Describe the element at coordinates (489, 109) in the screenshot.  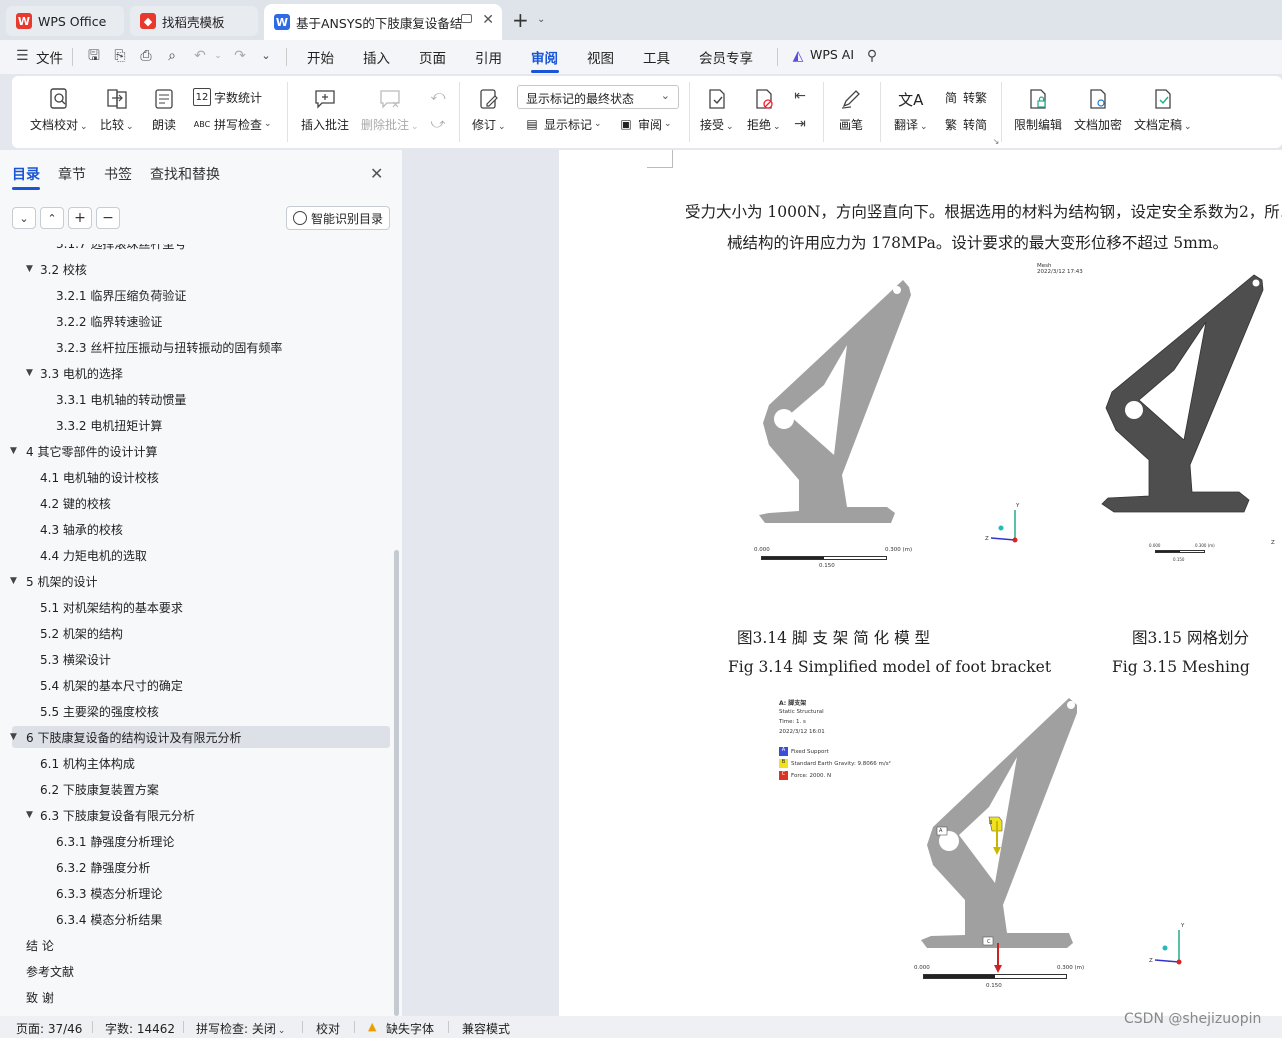
I see `revise-button: 修订 ⌄` at that location.